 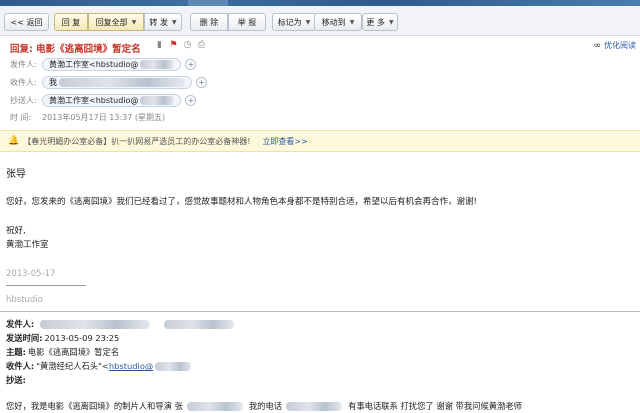 What do you see at coordinates (289, 22) in the screenshot?
I see `mark-as-label: 标记为` at bounding box center [289, 22].